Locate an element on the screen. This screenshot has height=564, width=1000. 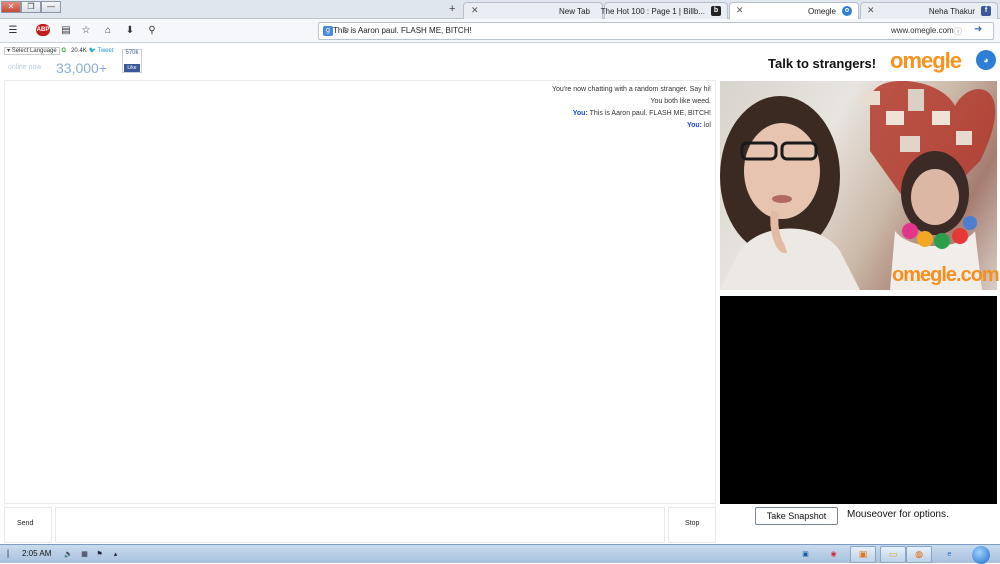
window-controls: ✕ ❐ — is located at coordinates (31, 7).